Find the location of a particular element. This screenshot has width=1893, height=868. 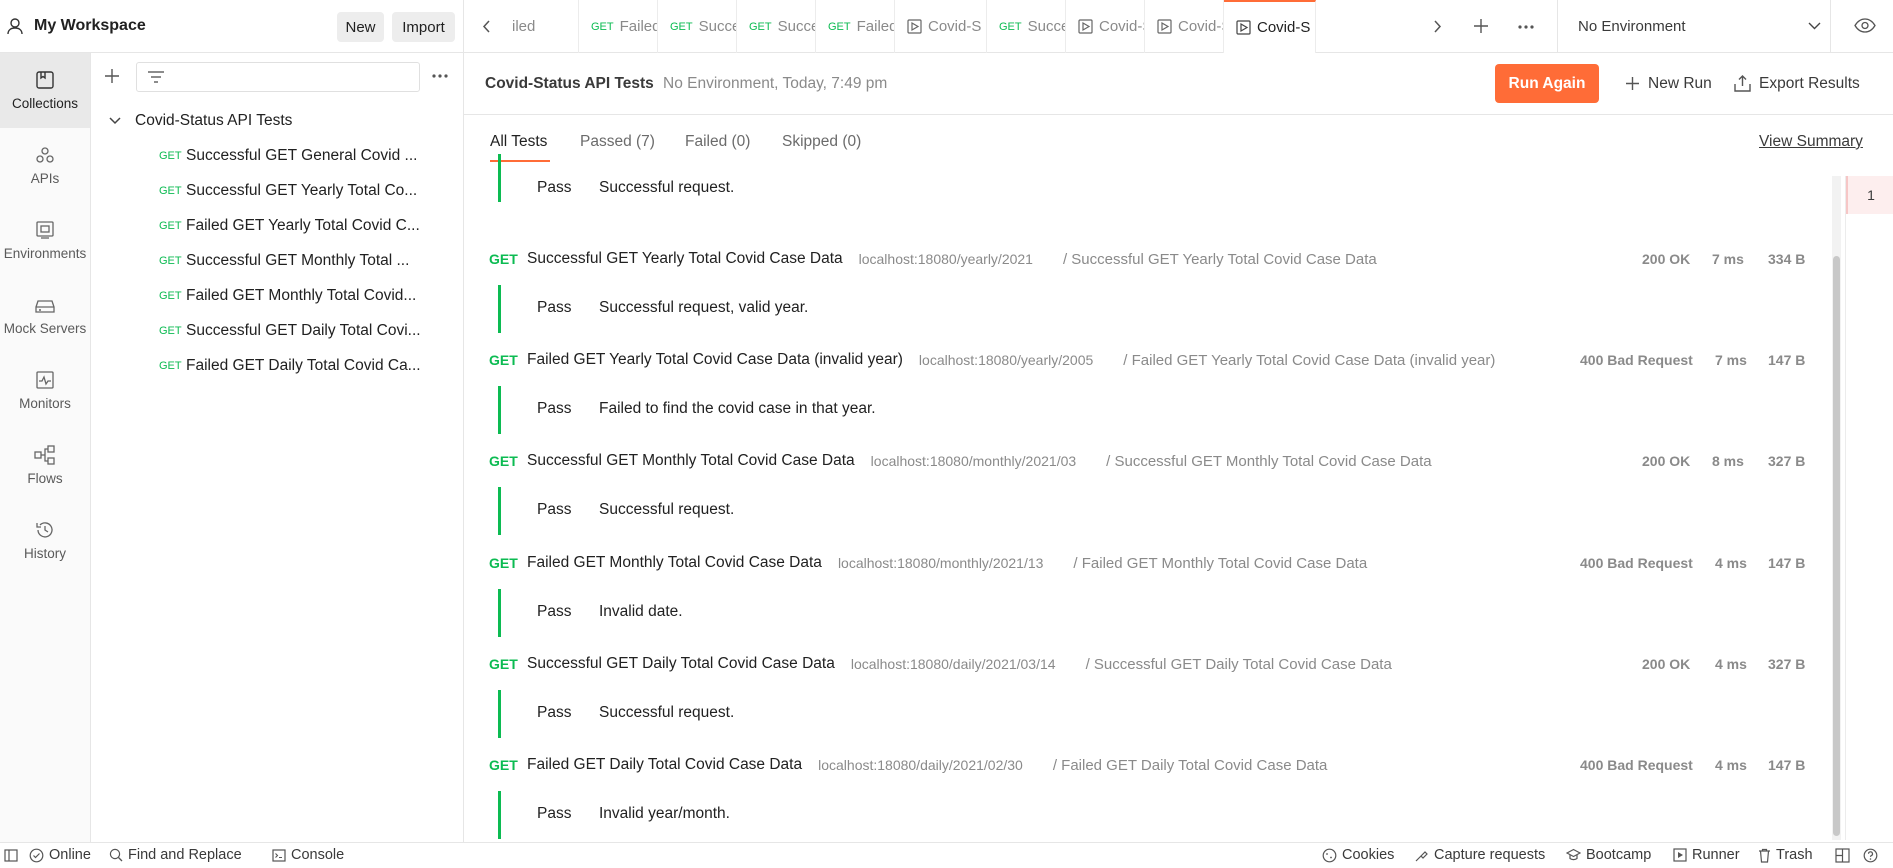

workspace-title: My Workspace is located at coordinates (90, 26).